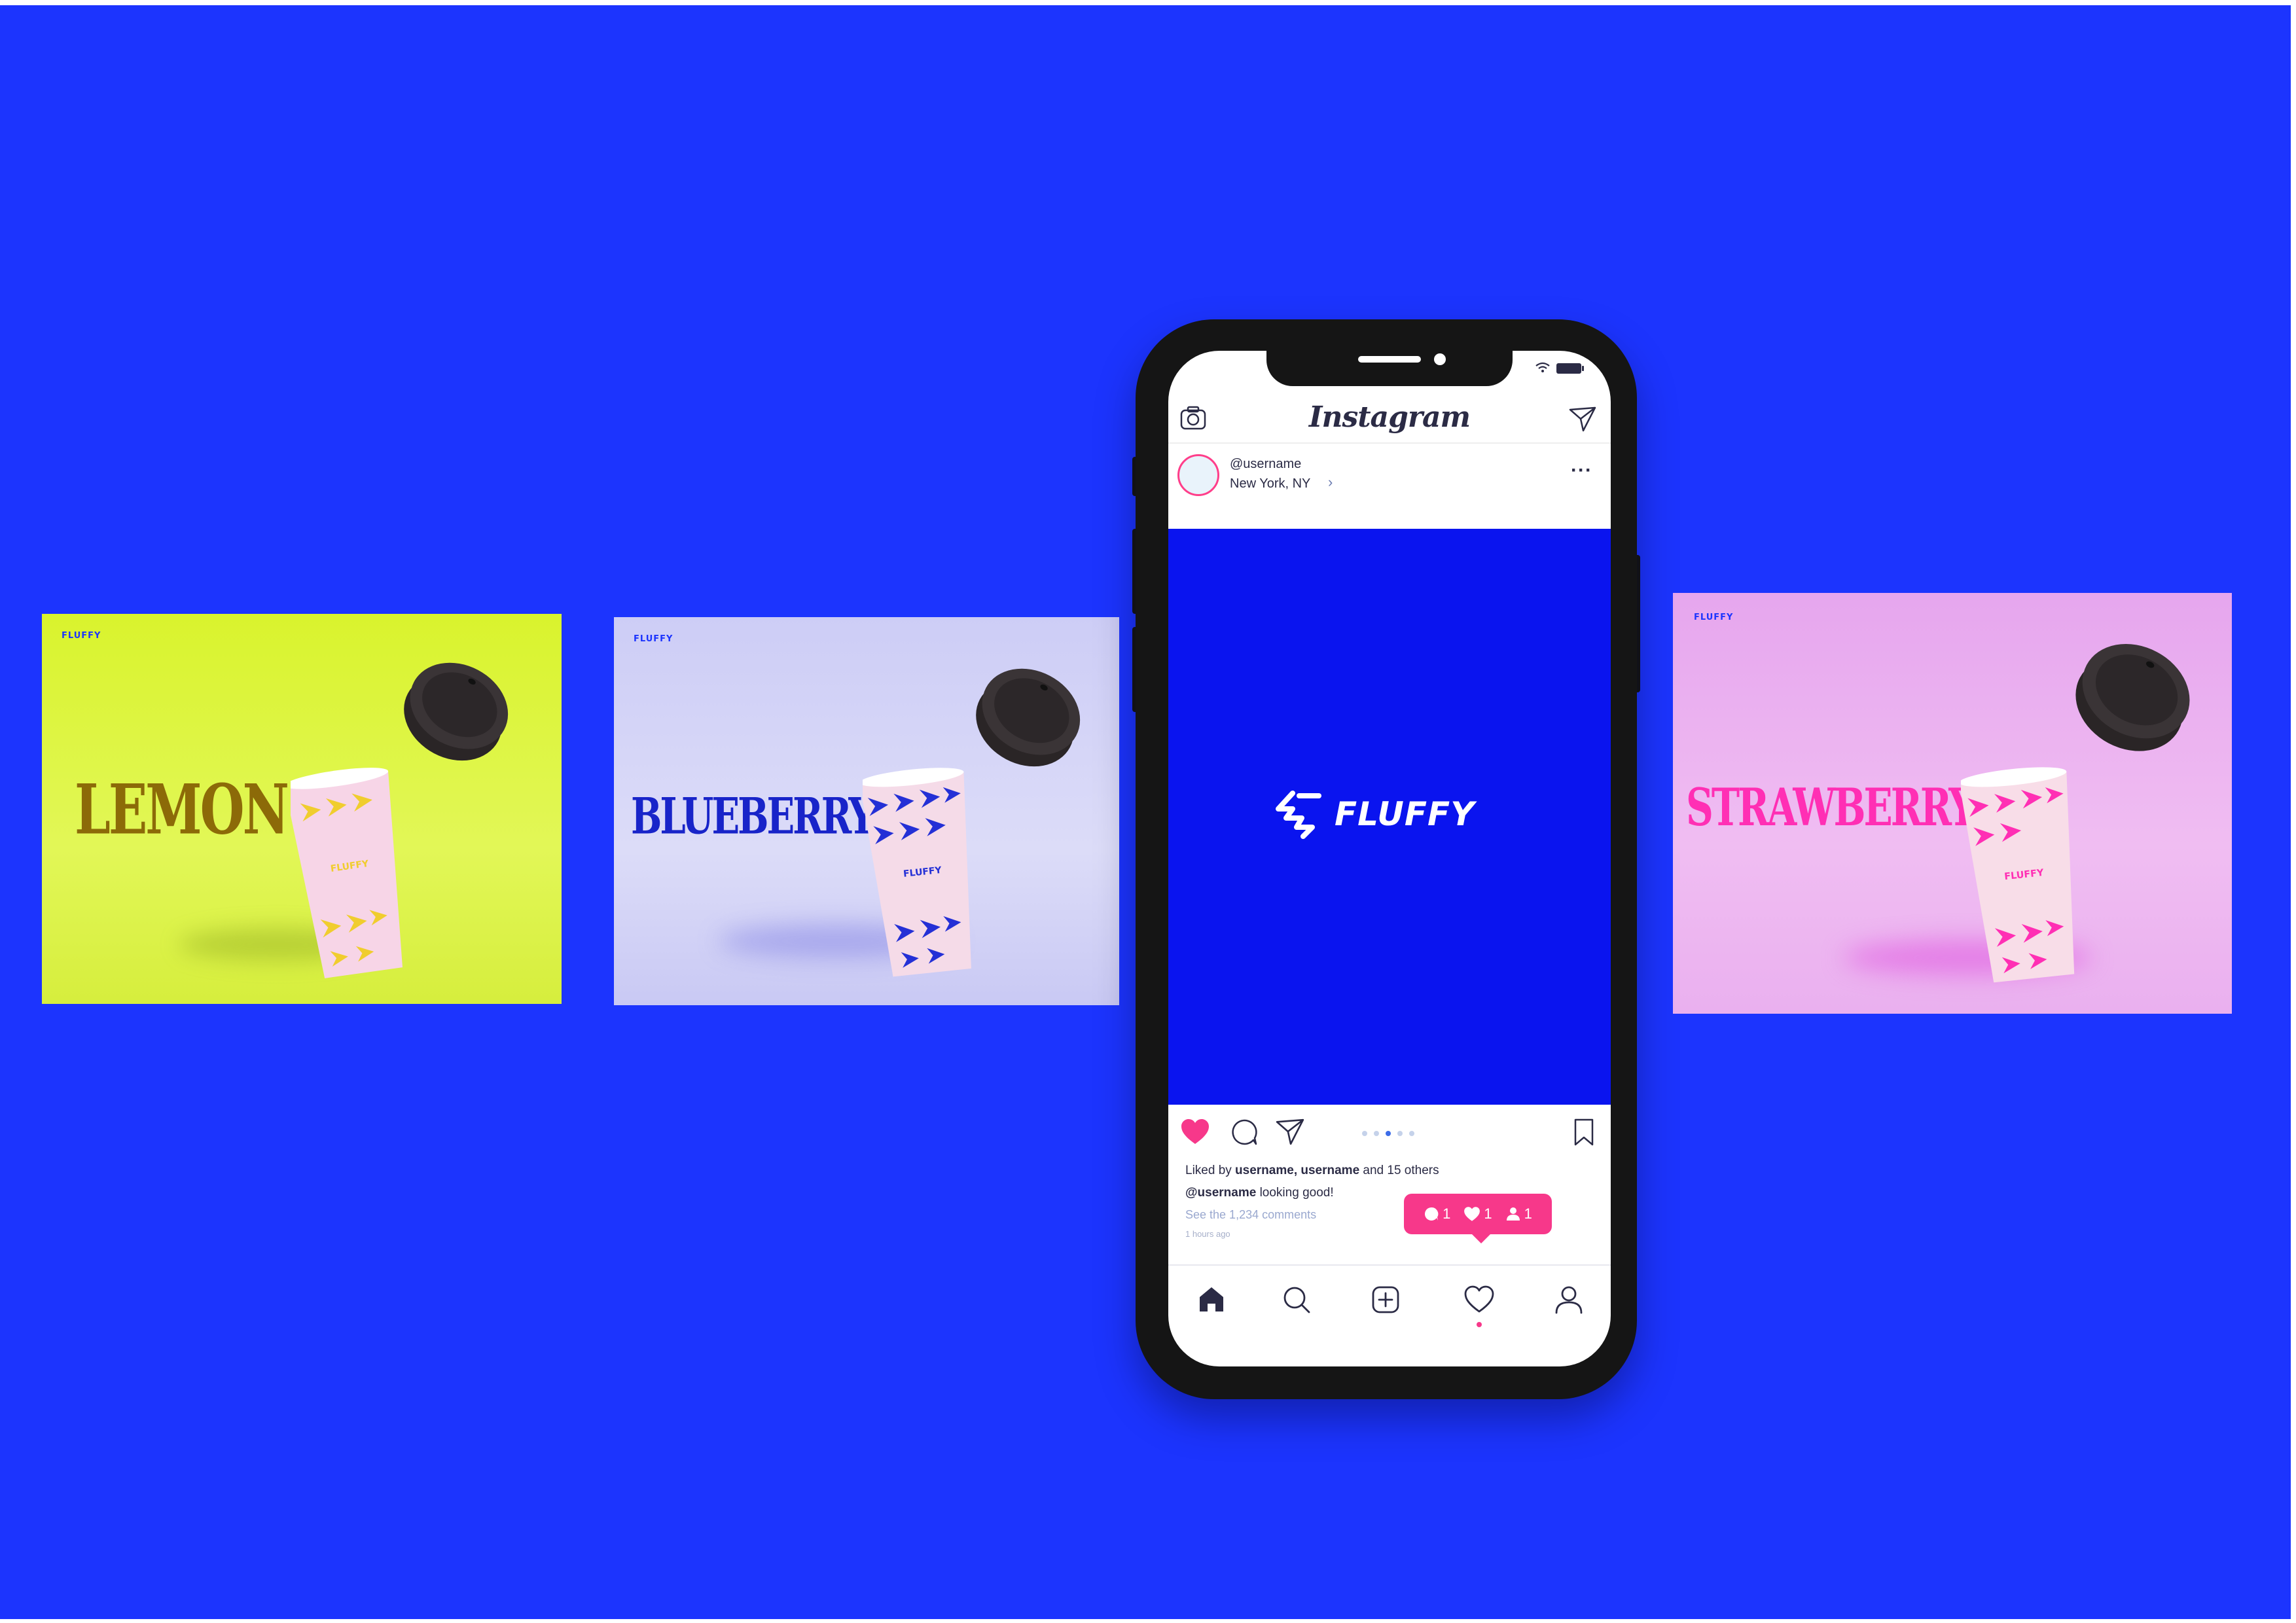 The width and height of the screenshot is (2296, 1623). I want to click on activity-notification-bubble: 1 1 1, so click(1478, 1218).